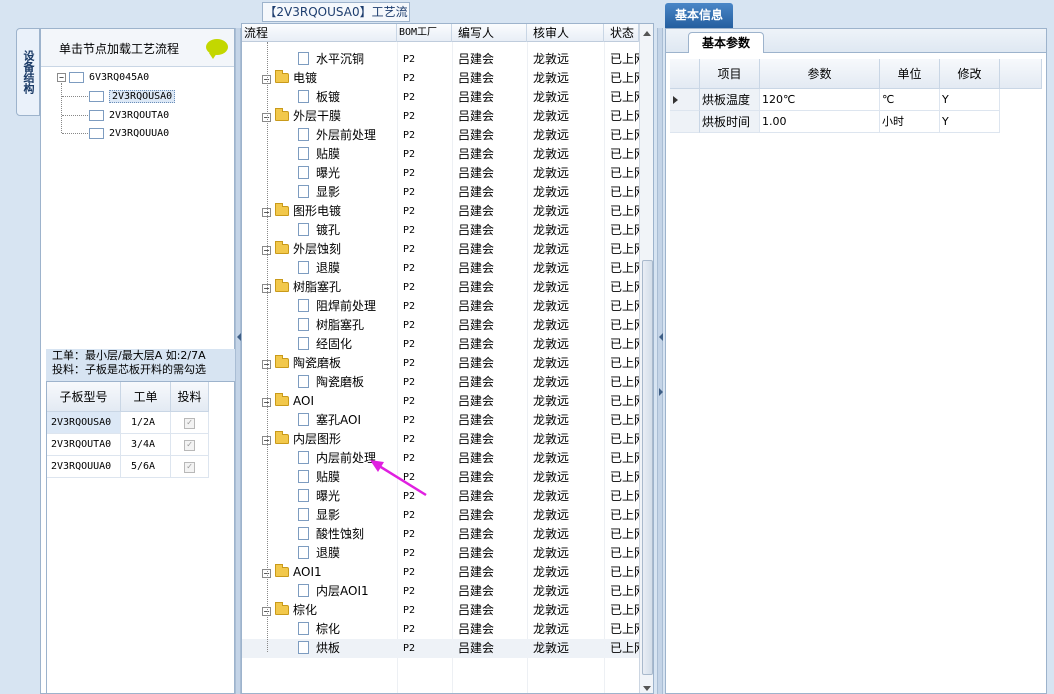  Describe the element at coordinates (730, 100) in the screenshot. I see `param-item: 烘板温度` at that location.